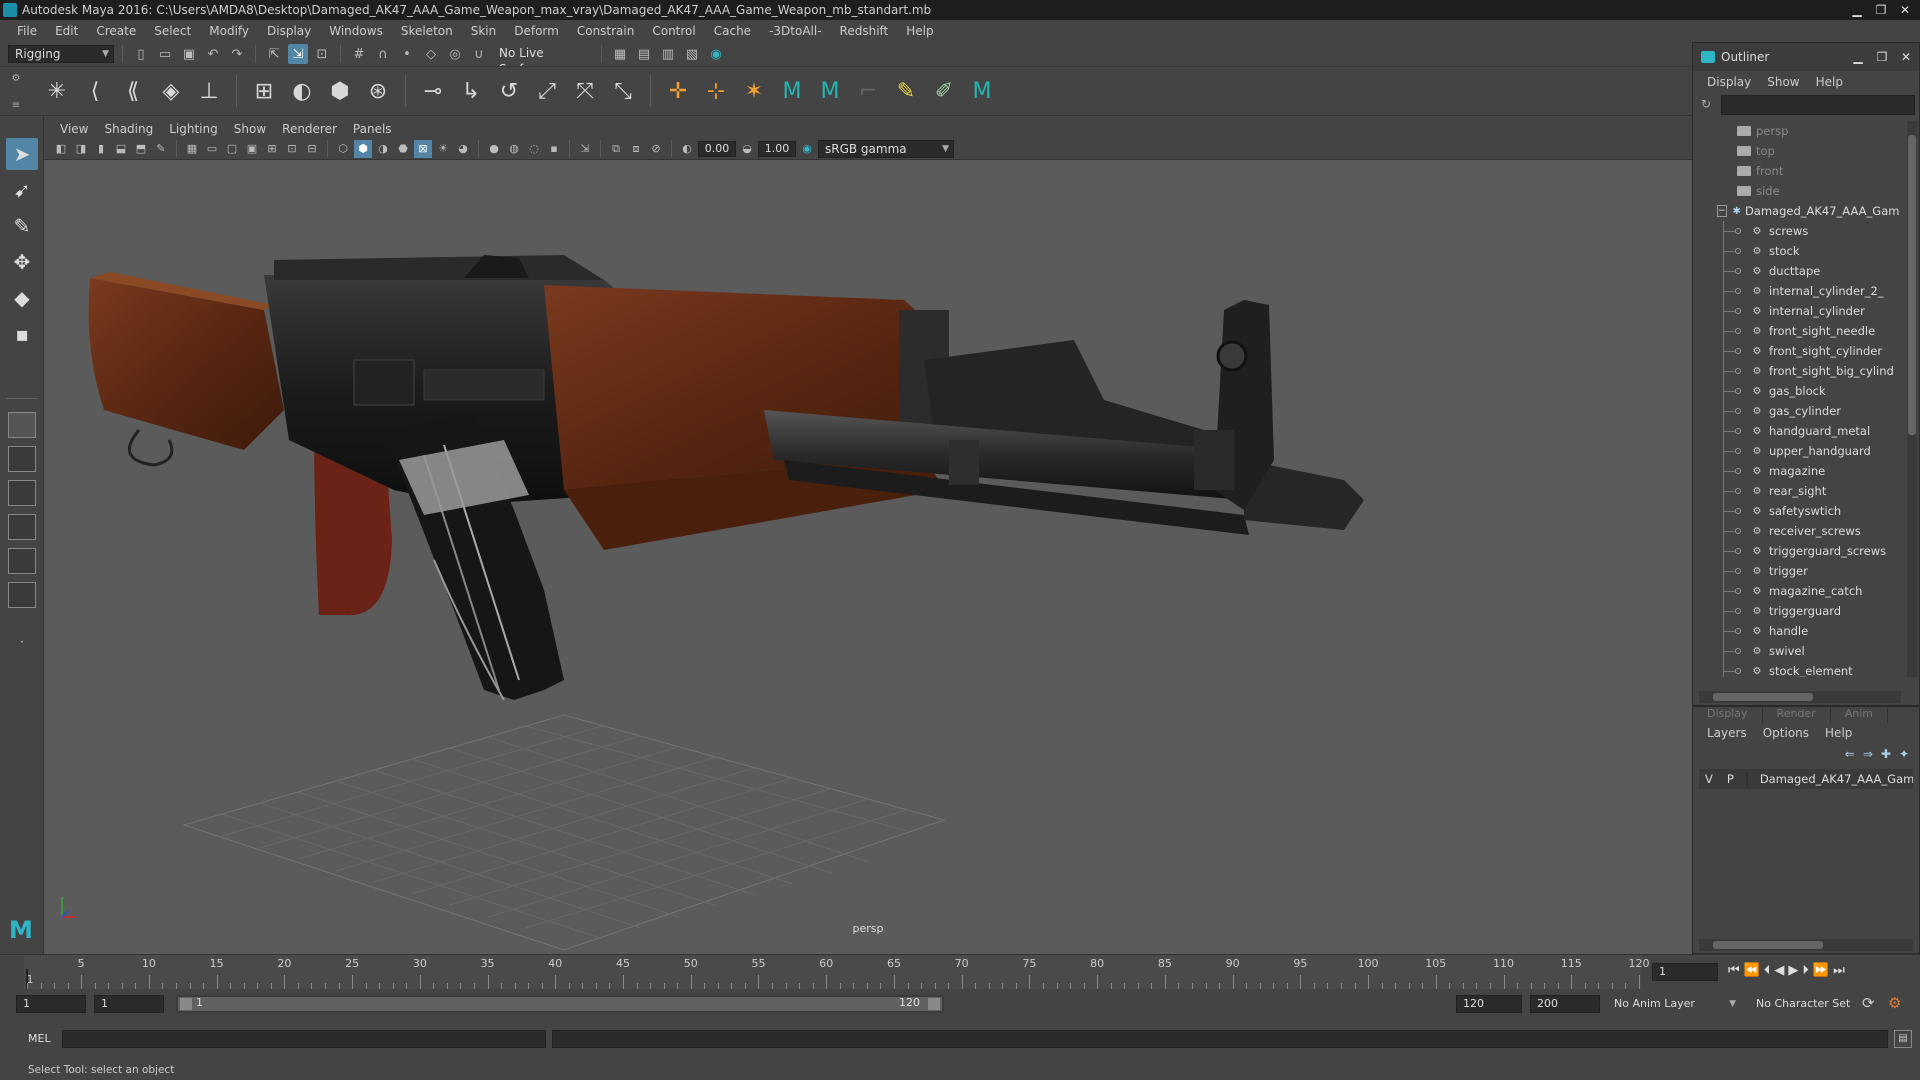  What do you see at coordinates (172, 31) in the screenshot?
I see `menu-select: Select` at bounding box center [172, 31].